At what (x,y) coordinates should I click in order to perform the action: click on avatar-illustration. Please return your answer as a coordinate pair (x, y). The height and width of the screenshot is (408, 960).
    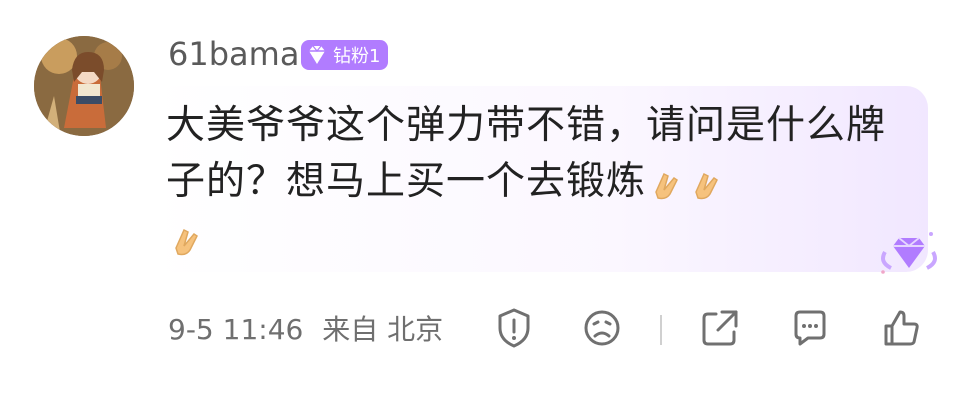
    Looking at the image, I should click on (84, 86).